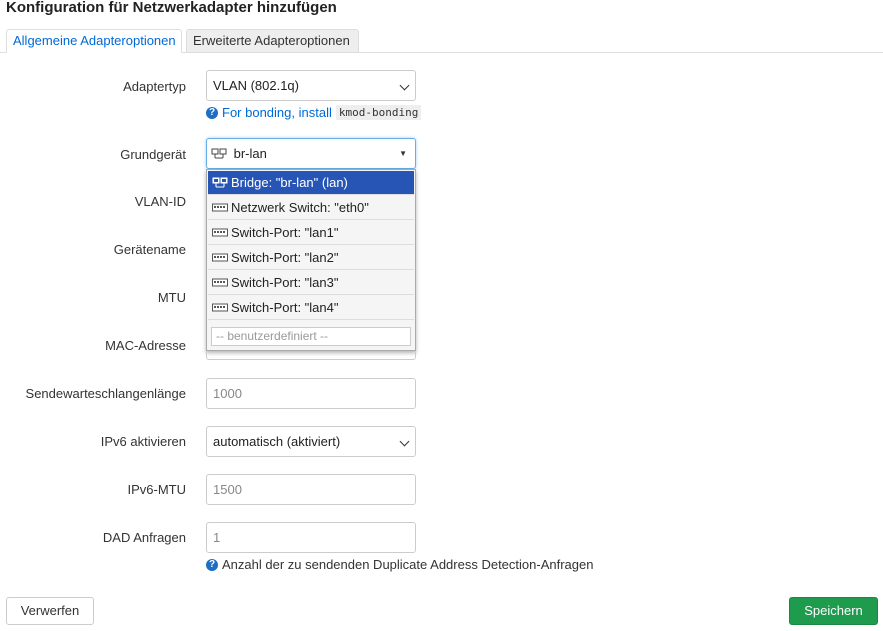 The width and height of the screenshot is (883, 631). I want to click on ipv6-label: IPv6 aktivieren, so click(143, 441).